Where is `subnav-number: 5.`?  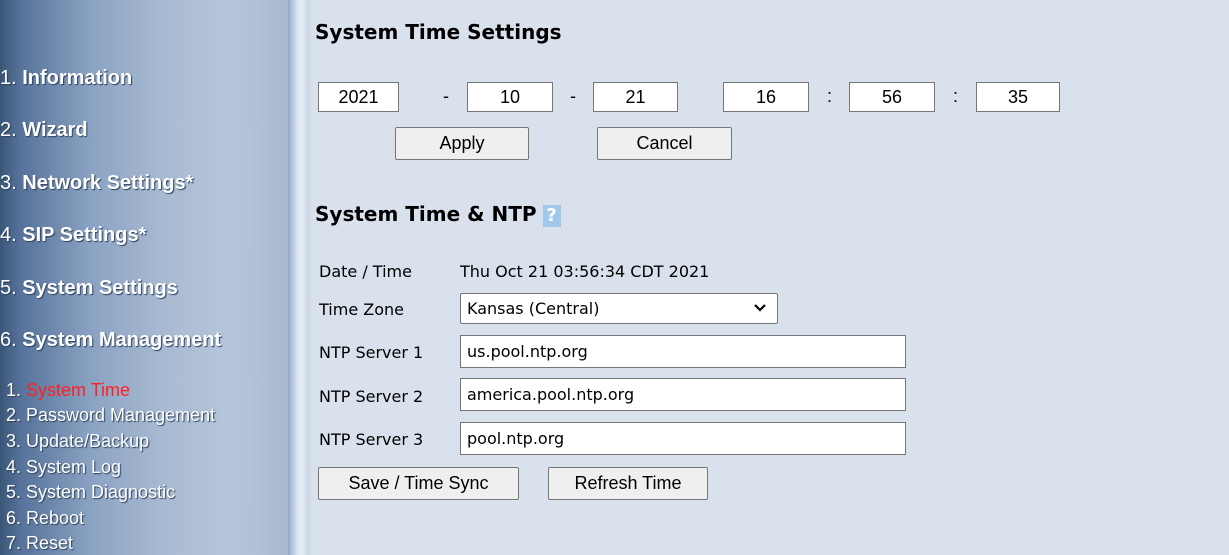
subnav-number: 5. is located at coordinates (16, 492).